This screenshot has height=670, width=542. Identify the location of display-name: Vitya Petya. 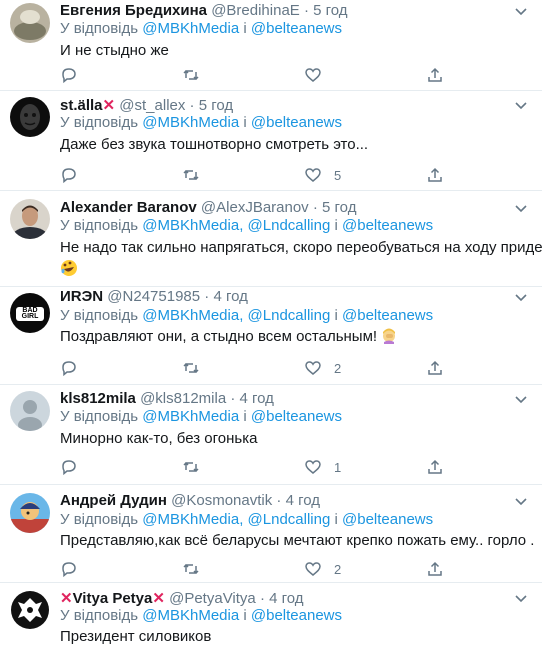
(113, 598).